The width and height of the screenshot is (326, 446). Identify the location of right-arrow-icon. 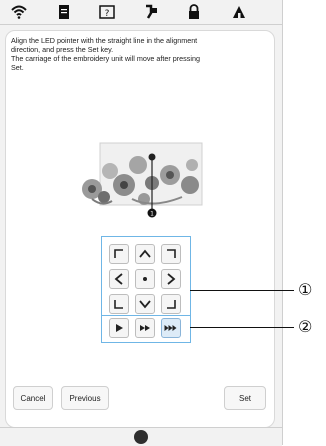
(171, 279).